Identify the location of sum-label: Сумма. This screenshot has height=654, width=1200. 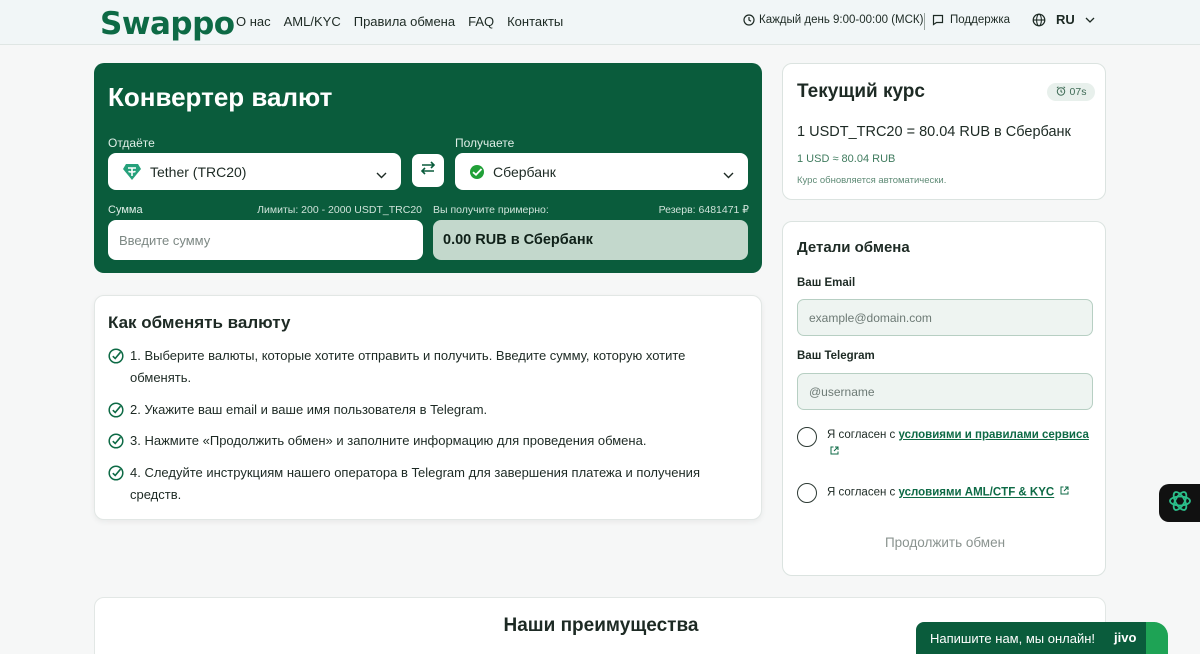
(125, 210).